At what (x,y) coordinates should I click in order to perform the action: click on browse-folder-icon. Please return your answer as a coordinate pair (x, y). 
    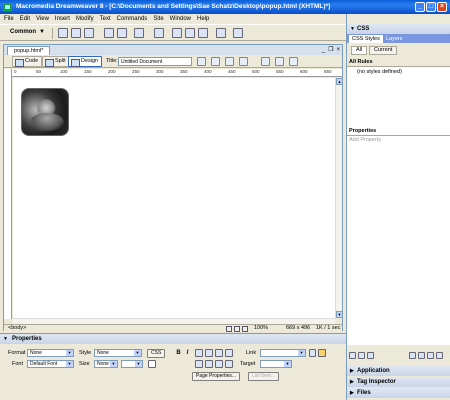
    Looking at the image, I should click on (322, 353).